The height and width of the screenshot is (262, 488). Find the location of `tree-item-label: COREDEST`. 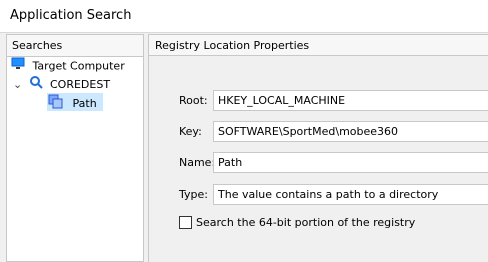

tree-item-label: COREDEST is located at coordinates (80, 84).